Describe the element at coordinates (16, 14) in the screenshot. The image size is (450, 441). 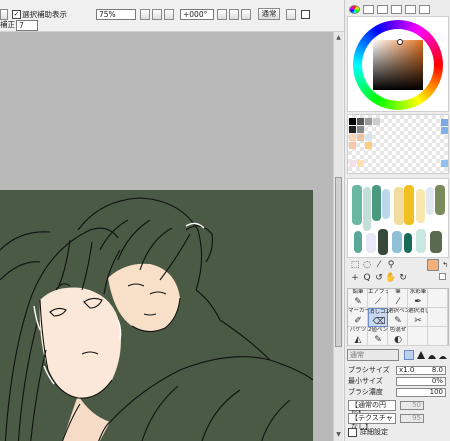
I see `show-selection-checkbox: ✓` at that location.